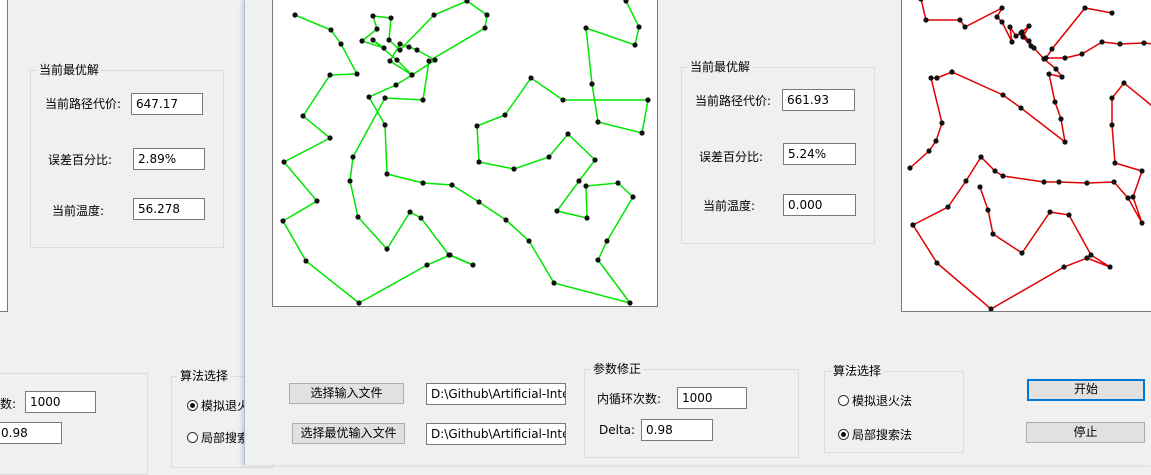 The image size is (1151, 475). I want to click on back-ls-radio: 局部搜索法, so click(215, 437).